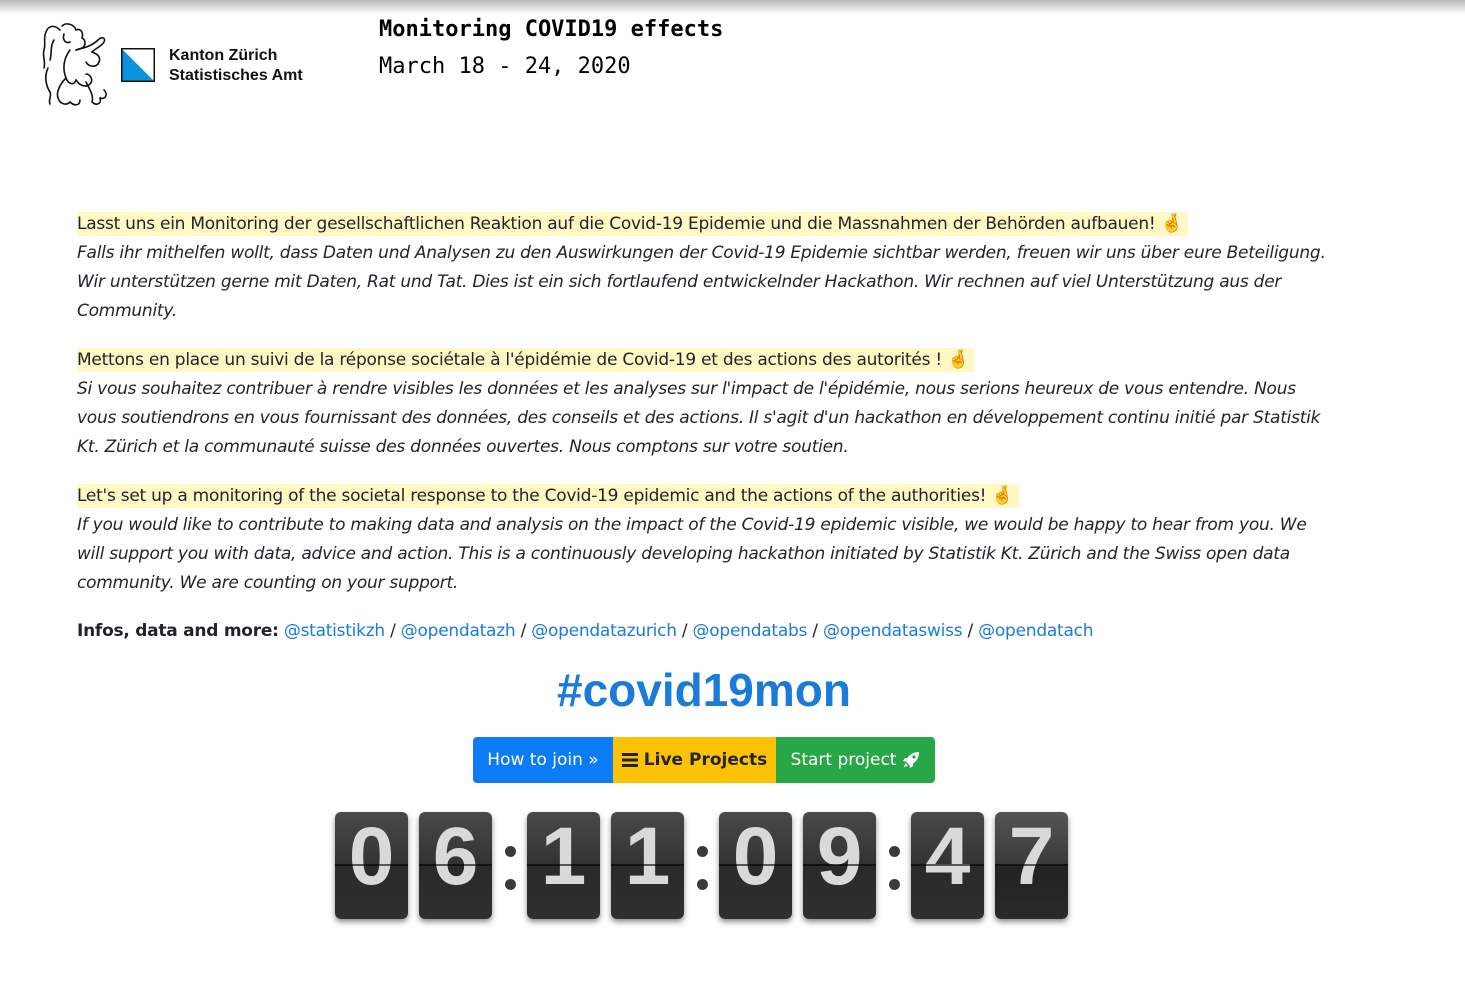  What do you see at coordinates (138, 65) in the screenshot?
I see `zurich-flag-icon` at bounding box center [138, 65].